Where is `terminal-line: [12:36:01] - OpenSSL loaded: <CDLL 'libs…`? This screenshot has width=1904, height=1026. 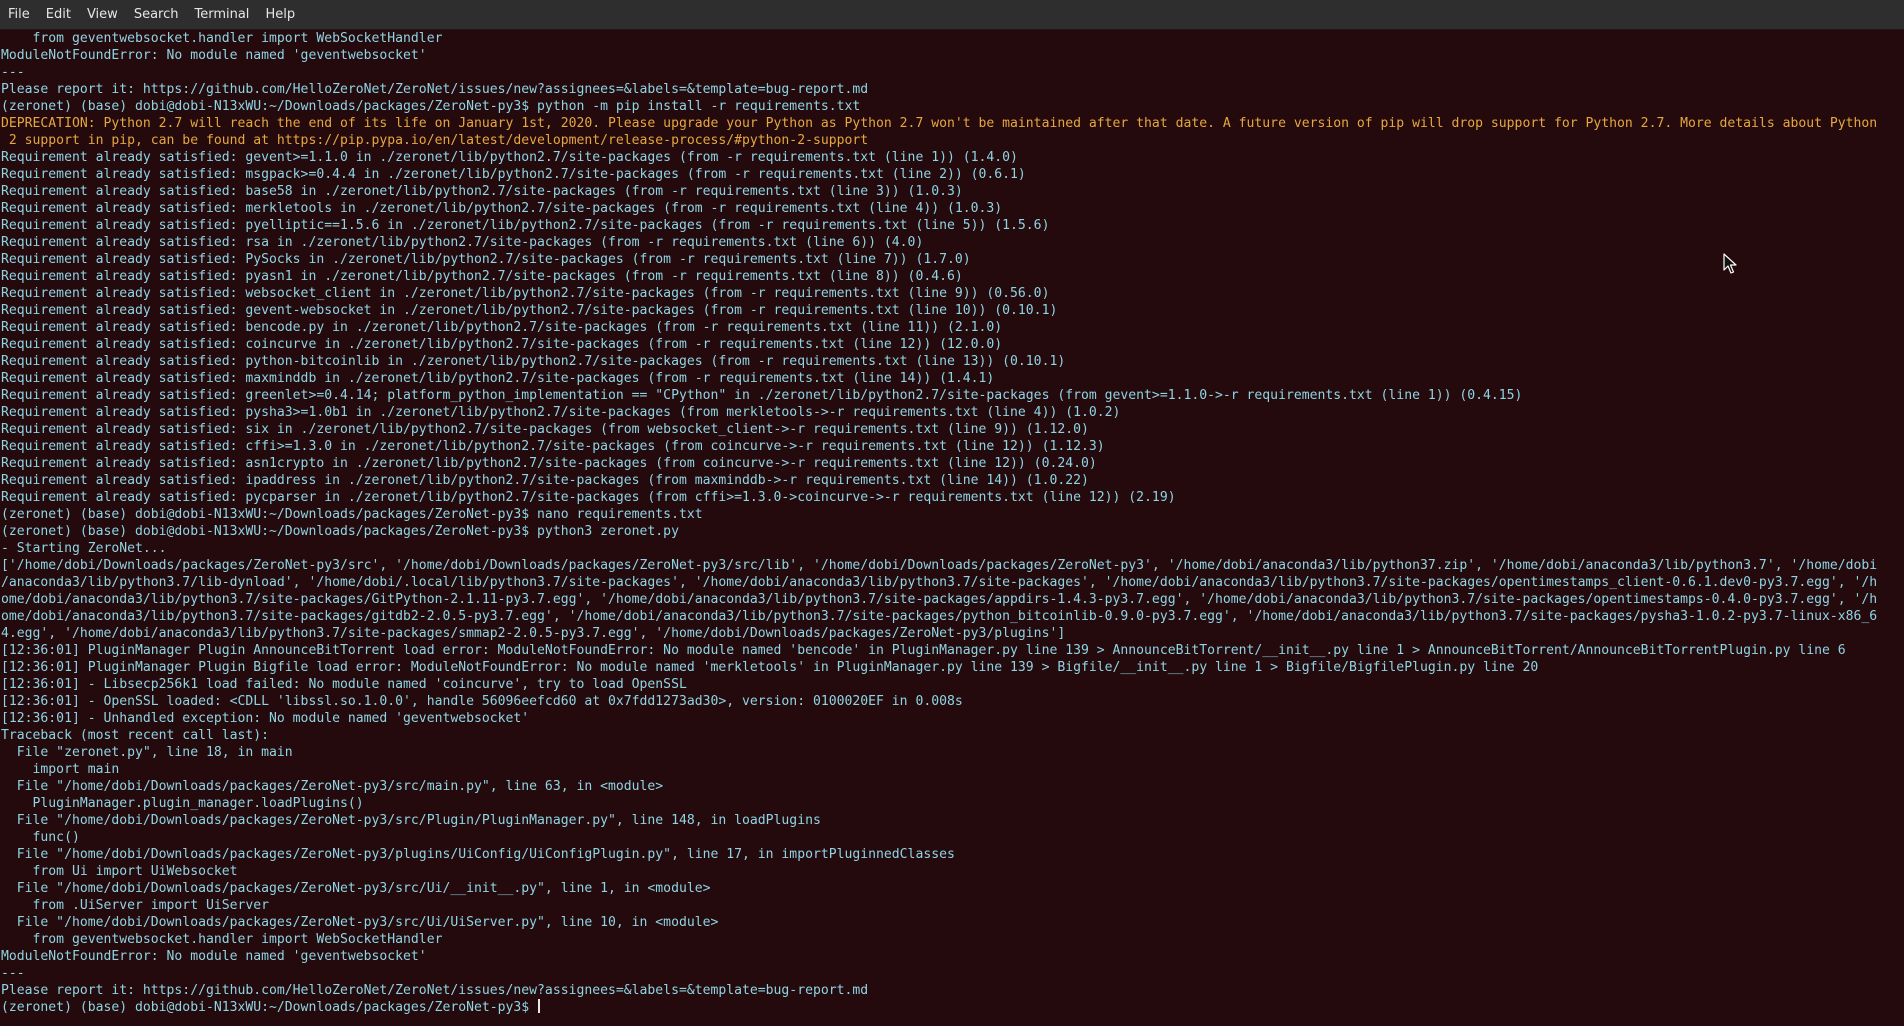
terminal-line: [12:36:01] - OpenSSL loaded: <CDLL 'libs… is located at coordinates (952, 701).